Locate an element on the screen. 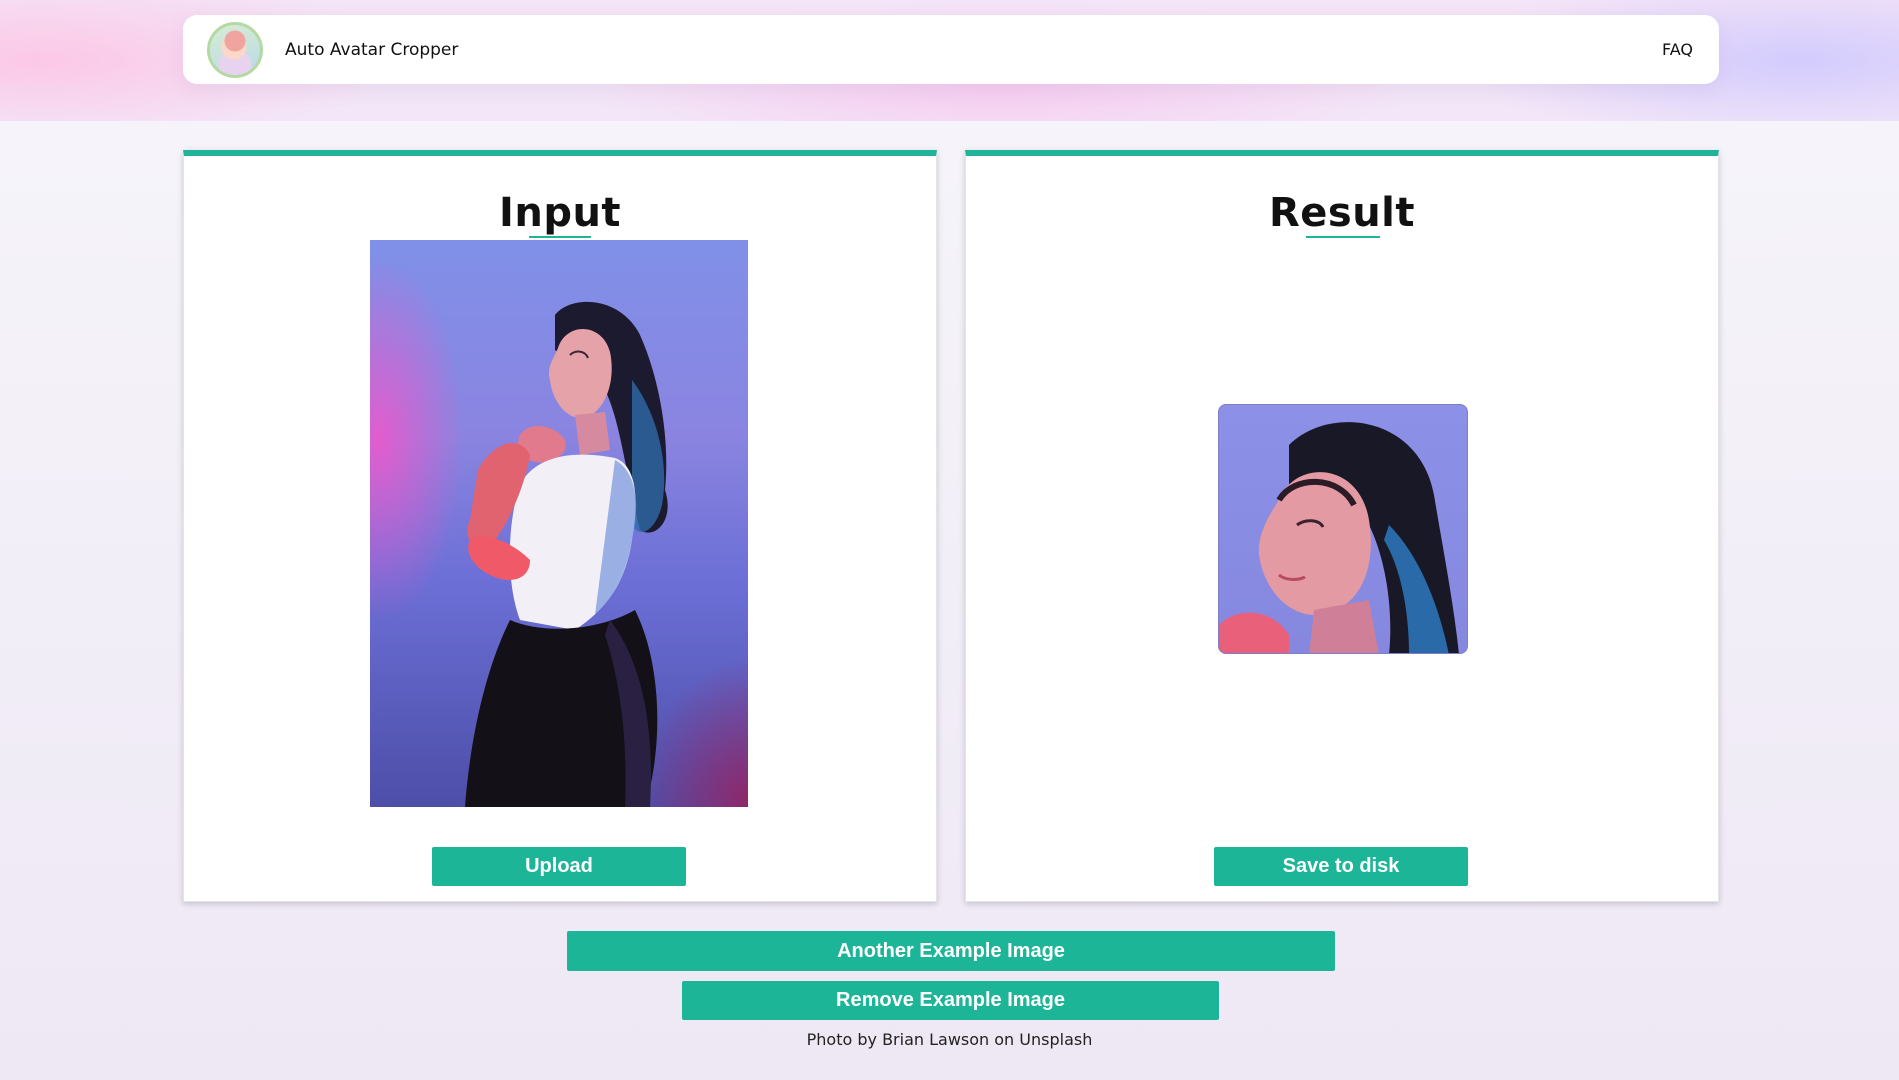  app-name: Auto Avatar Cropper is located at coordinates (371, 50).